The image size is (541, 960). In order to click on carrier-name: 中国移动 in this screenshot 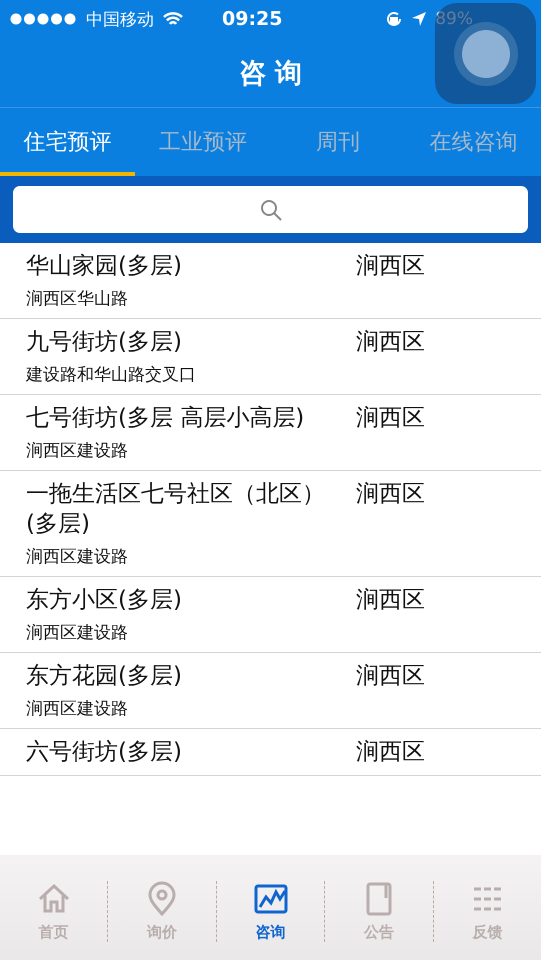, I will do `click(120, 19)`.